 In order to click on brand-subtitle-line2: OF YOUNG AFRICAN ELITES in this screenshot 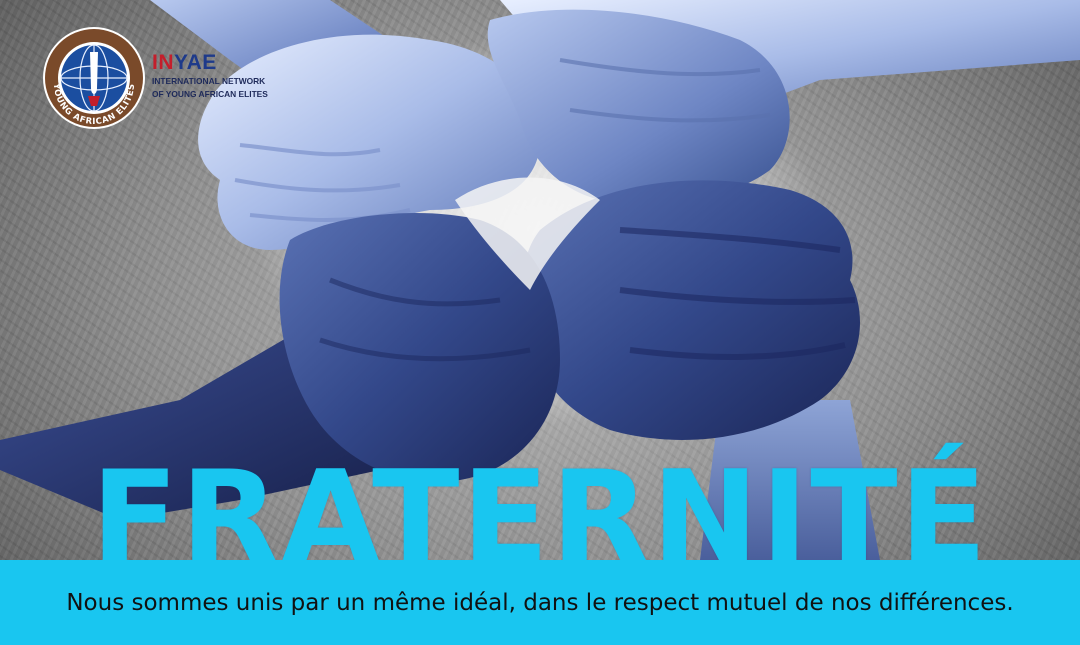, I will do `click(210, 94)`.